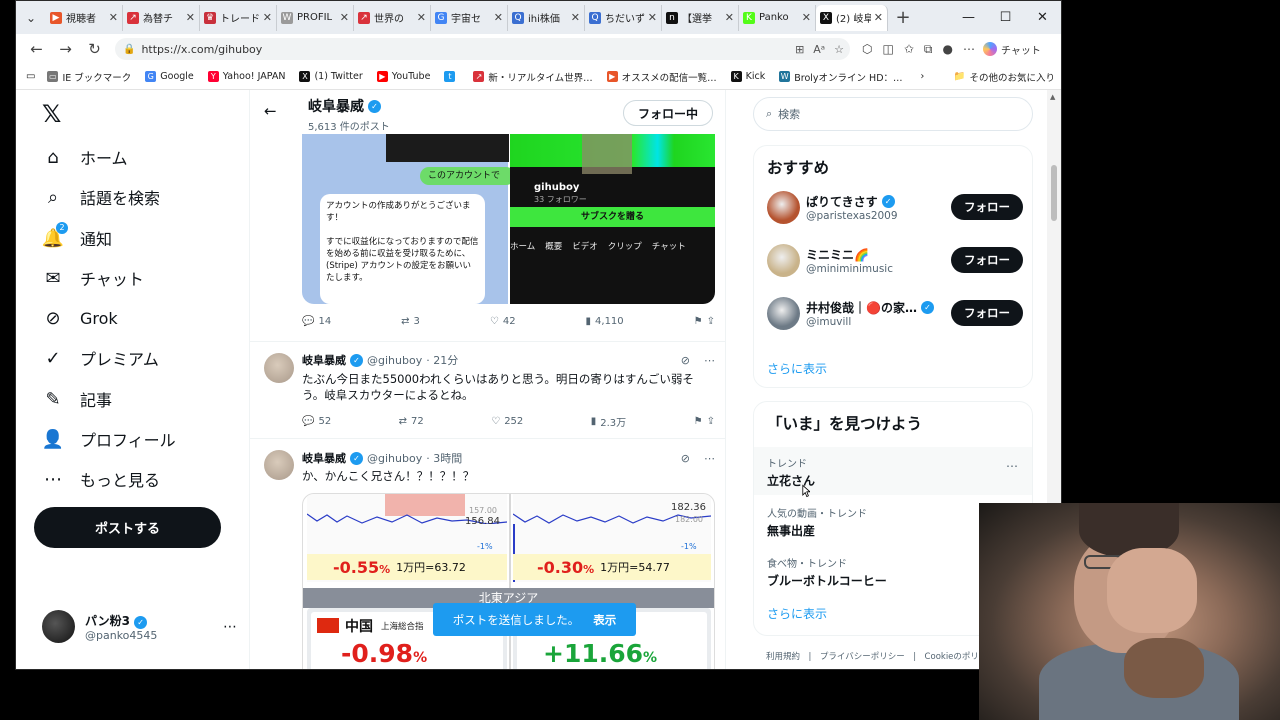 This screenshot has height=720, width=1280. I want to click on tab-list-button: ⌄, so click(31, 17).